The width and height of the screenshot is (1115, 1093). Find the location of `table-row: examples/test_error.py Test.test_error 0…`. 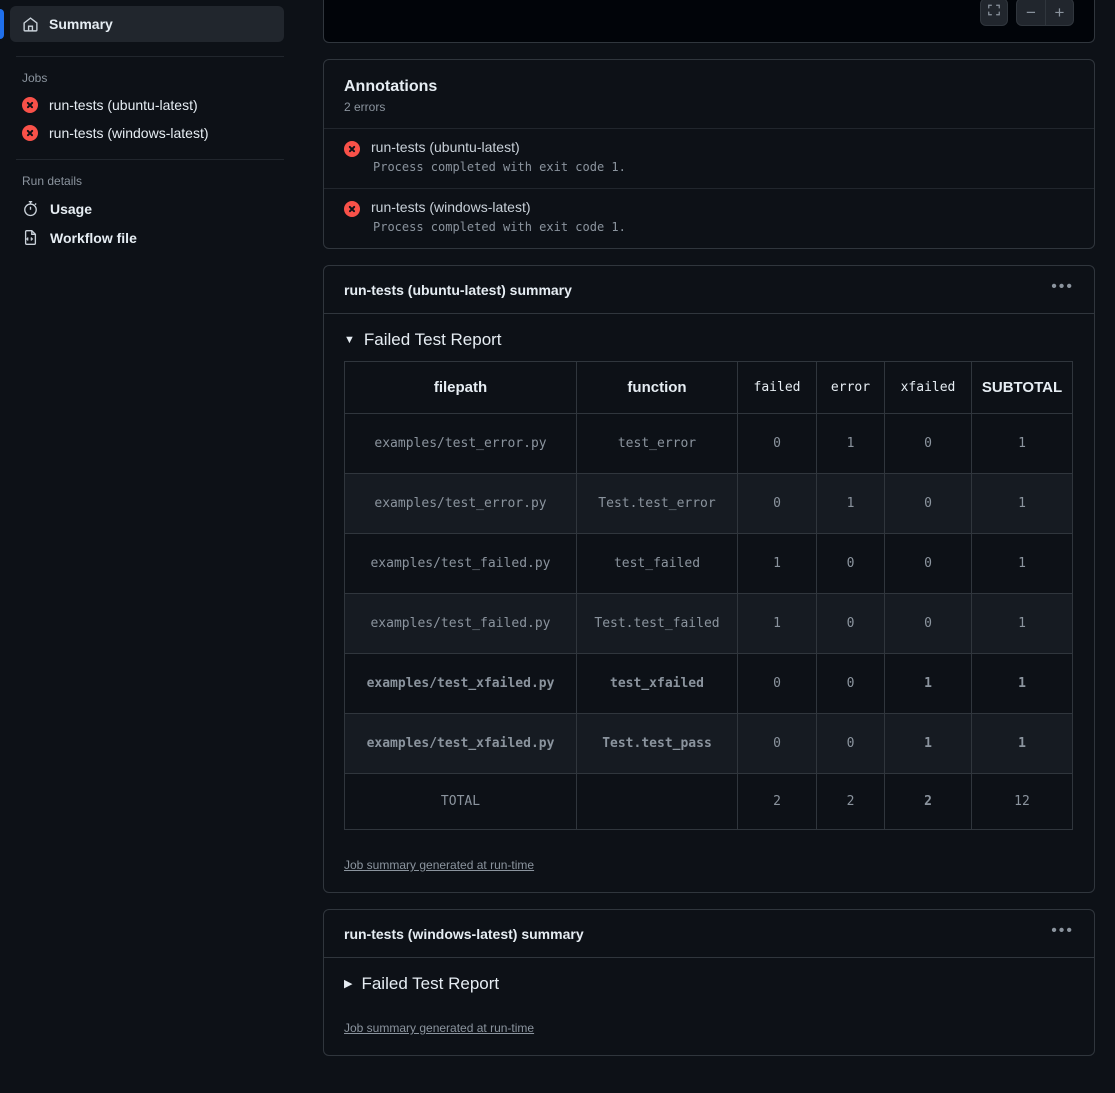

table-row: examples/test_error.py Test.test_error 0… is located at coordinates (708, 503).